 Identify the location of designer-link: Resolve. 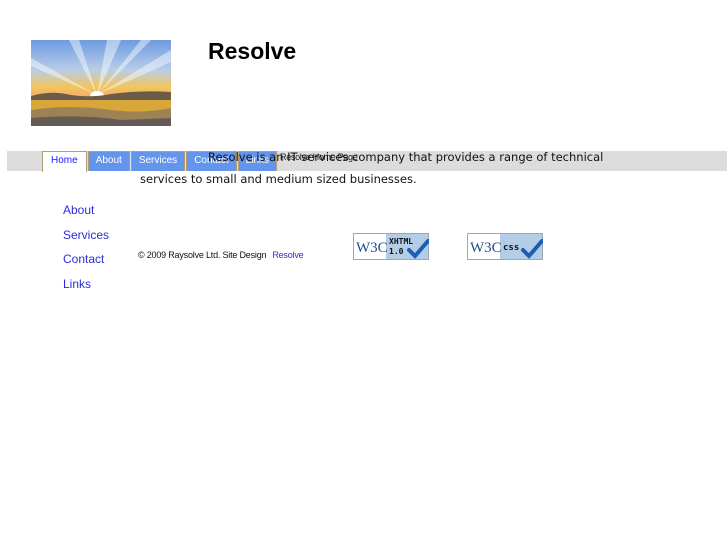
(287, 255).